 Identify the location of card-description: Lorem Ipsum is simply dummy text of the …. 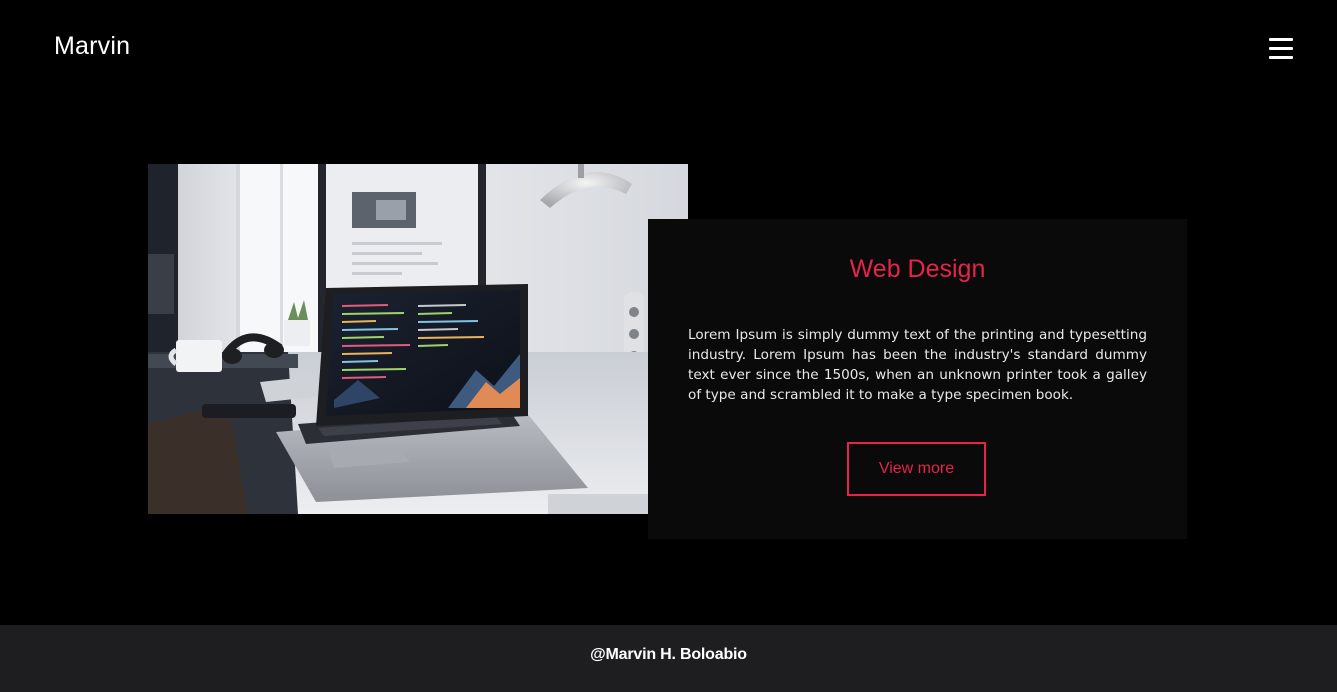
(917, 365).